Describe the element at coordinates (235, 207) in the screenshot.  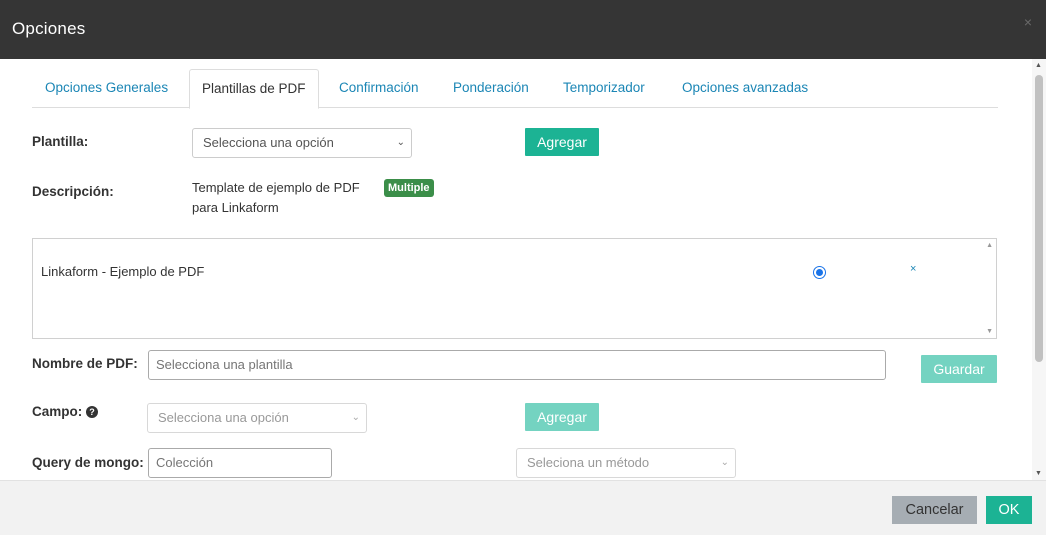
I see `descripcion-line-2: para Linkaform` at that location.